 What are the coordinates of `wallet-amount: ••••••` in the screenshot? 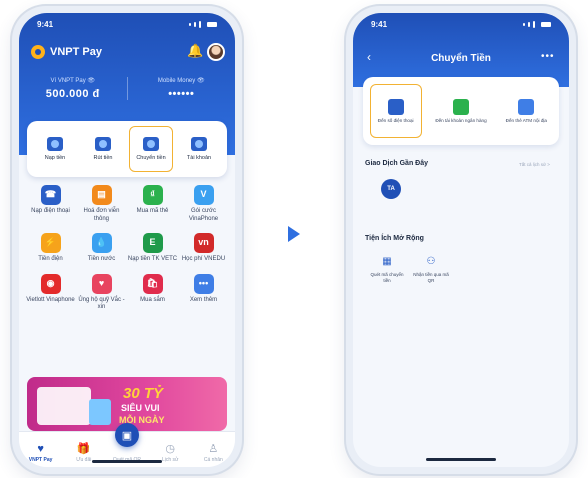 It's located at (181, 94).